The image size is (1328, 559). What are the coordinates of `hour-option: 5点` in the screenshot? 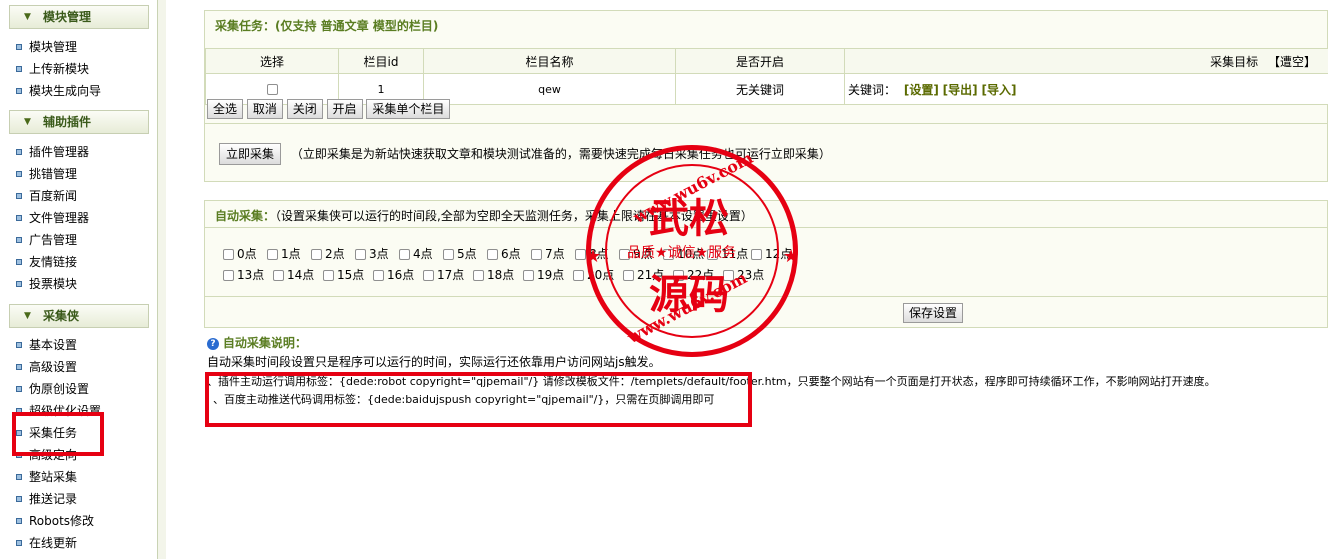 It's located at (460, 253).